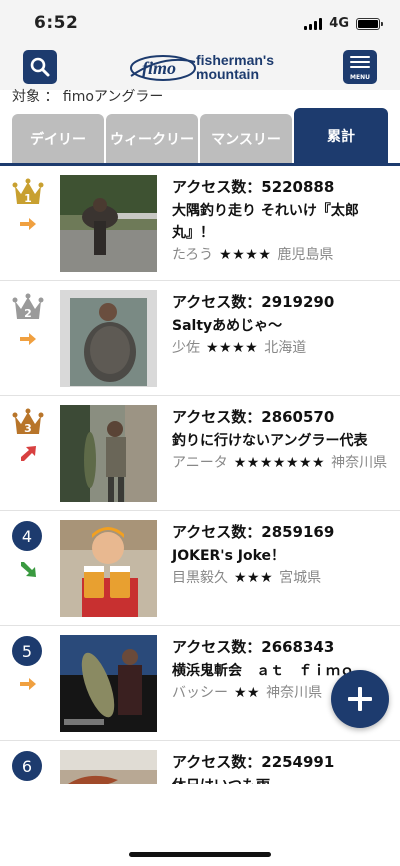 The height and width of the screenshot is (866, 400). I want to click on blog-title: 釣りに行けないアングラー代表, so click(282, 441).